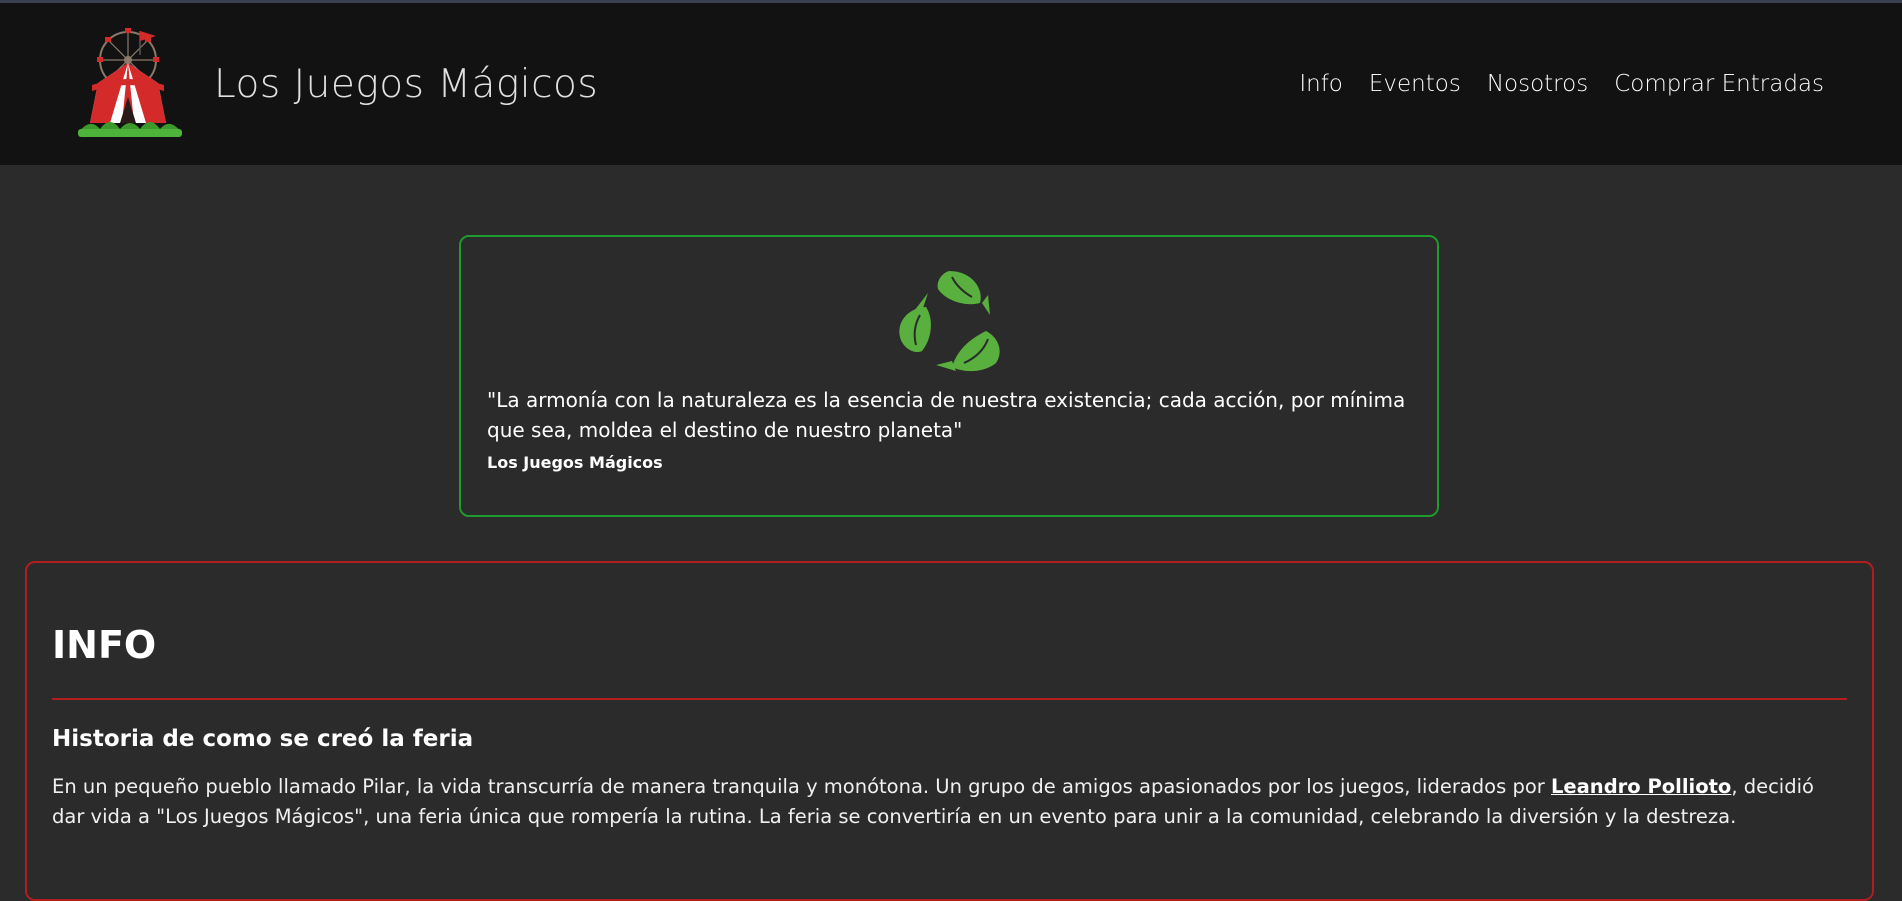  I want to click on nav-link-info: Info, so click(1321, 84).